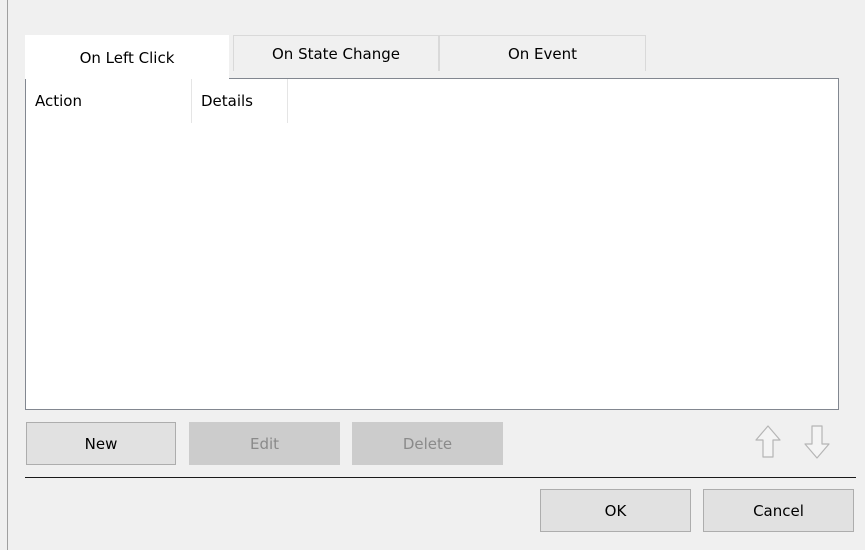 This screenshot has width=865, height=550. Describe the element at coordinates (7, 275) in the screenshot. I see `window-left-border` at that location.